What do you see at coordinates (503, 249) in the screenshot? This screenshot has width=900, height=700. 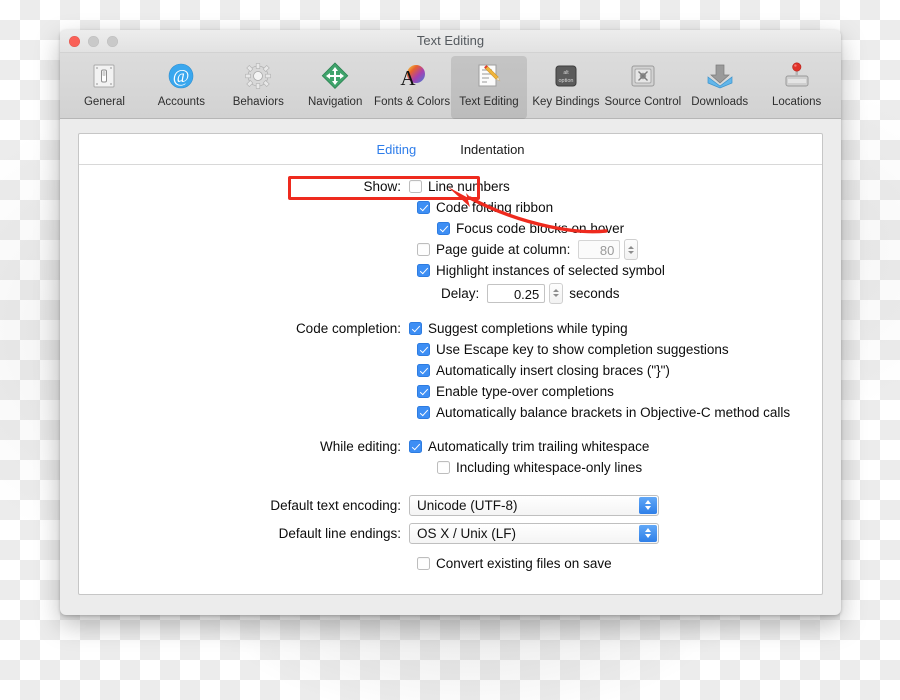 I see `page-guide-label: Page guide at column:` at bounding box center [503, 249].